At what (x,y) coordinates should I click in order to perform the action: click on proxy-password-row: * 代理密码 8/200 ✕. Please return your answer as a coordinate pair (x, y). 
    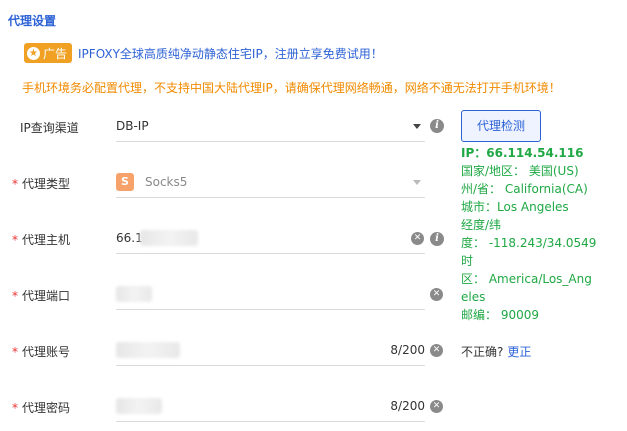
    Looking at the image, I should click on (225, 407).